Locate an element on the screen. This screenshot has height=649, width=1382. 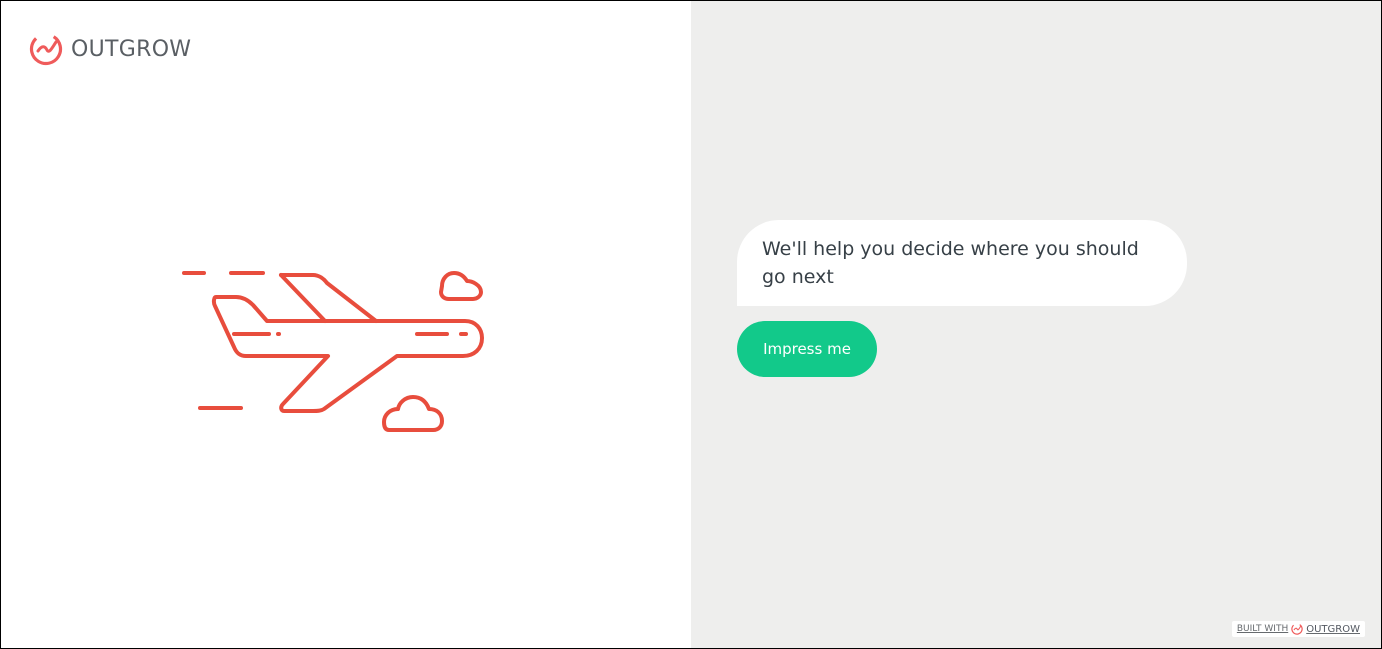
airplane-illustration is located at coordinates (334, 348).